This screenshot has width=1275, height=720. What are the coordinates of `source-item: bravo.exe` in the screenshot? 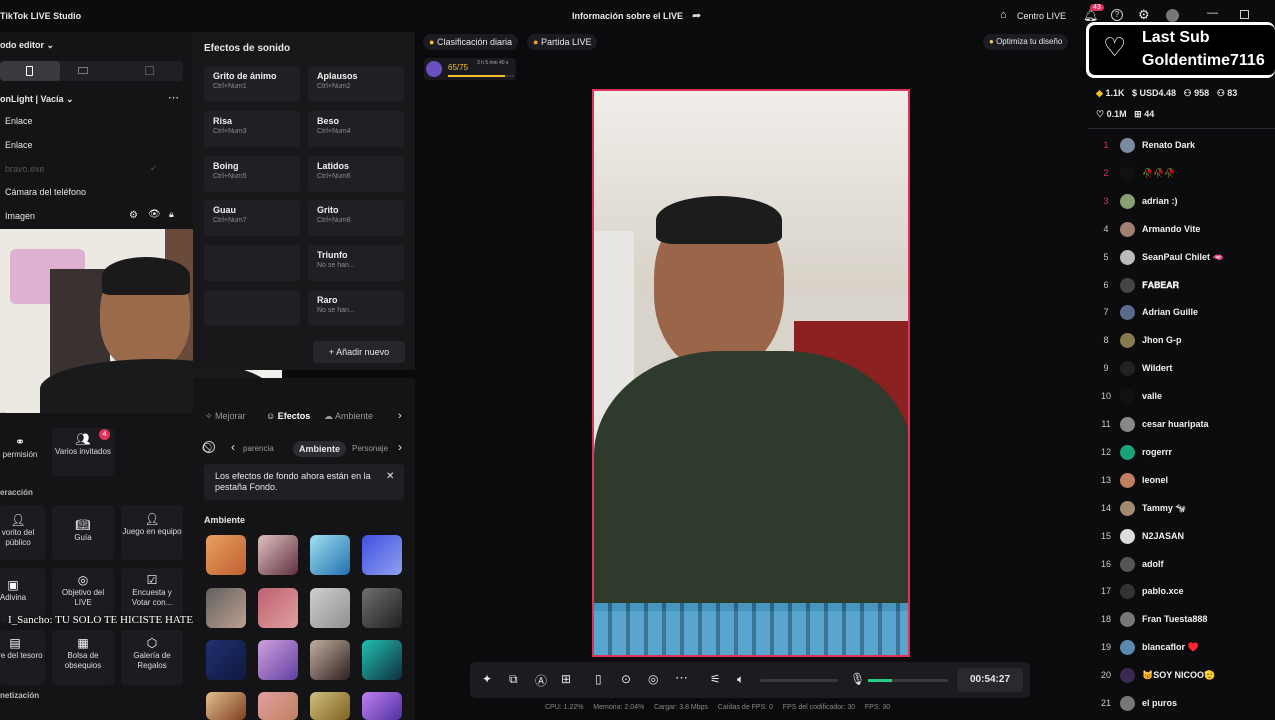 It's located at (25, 169).